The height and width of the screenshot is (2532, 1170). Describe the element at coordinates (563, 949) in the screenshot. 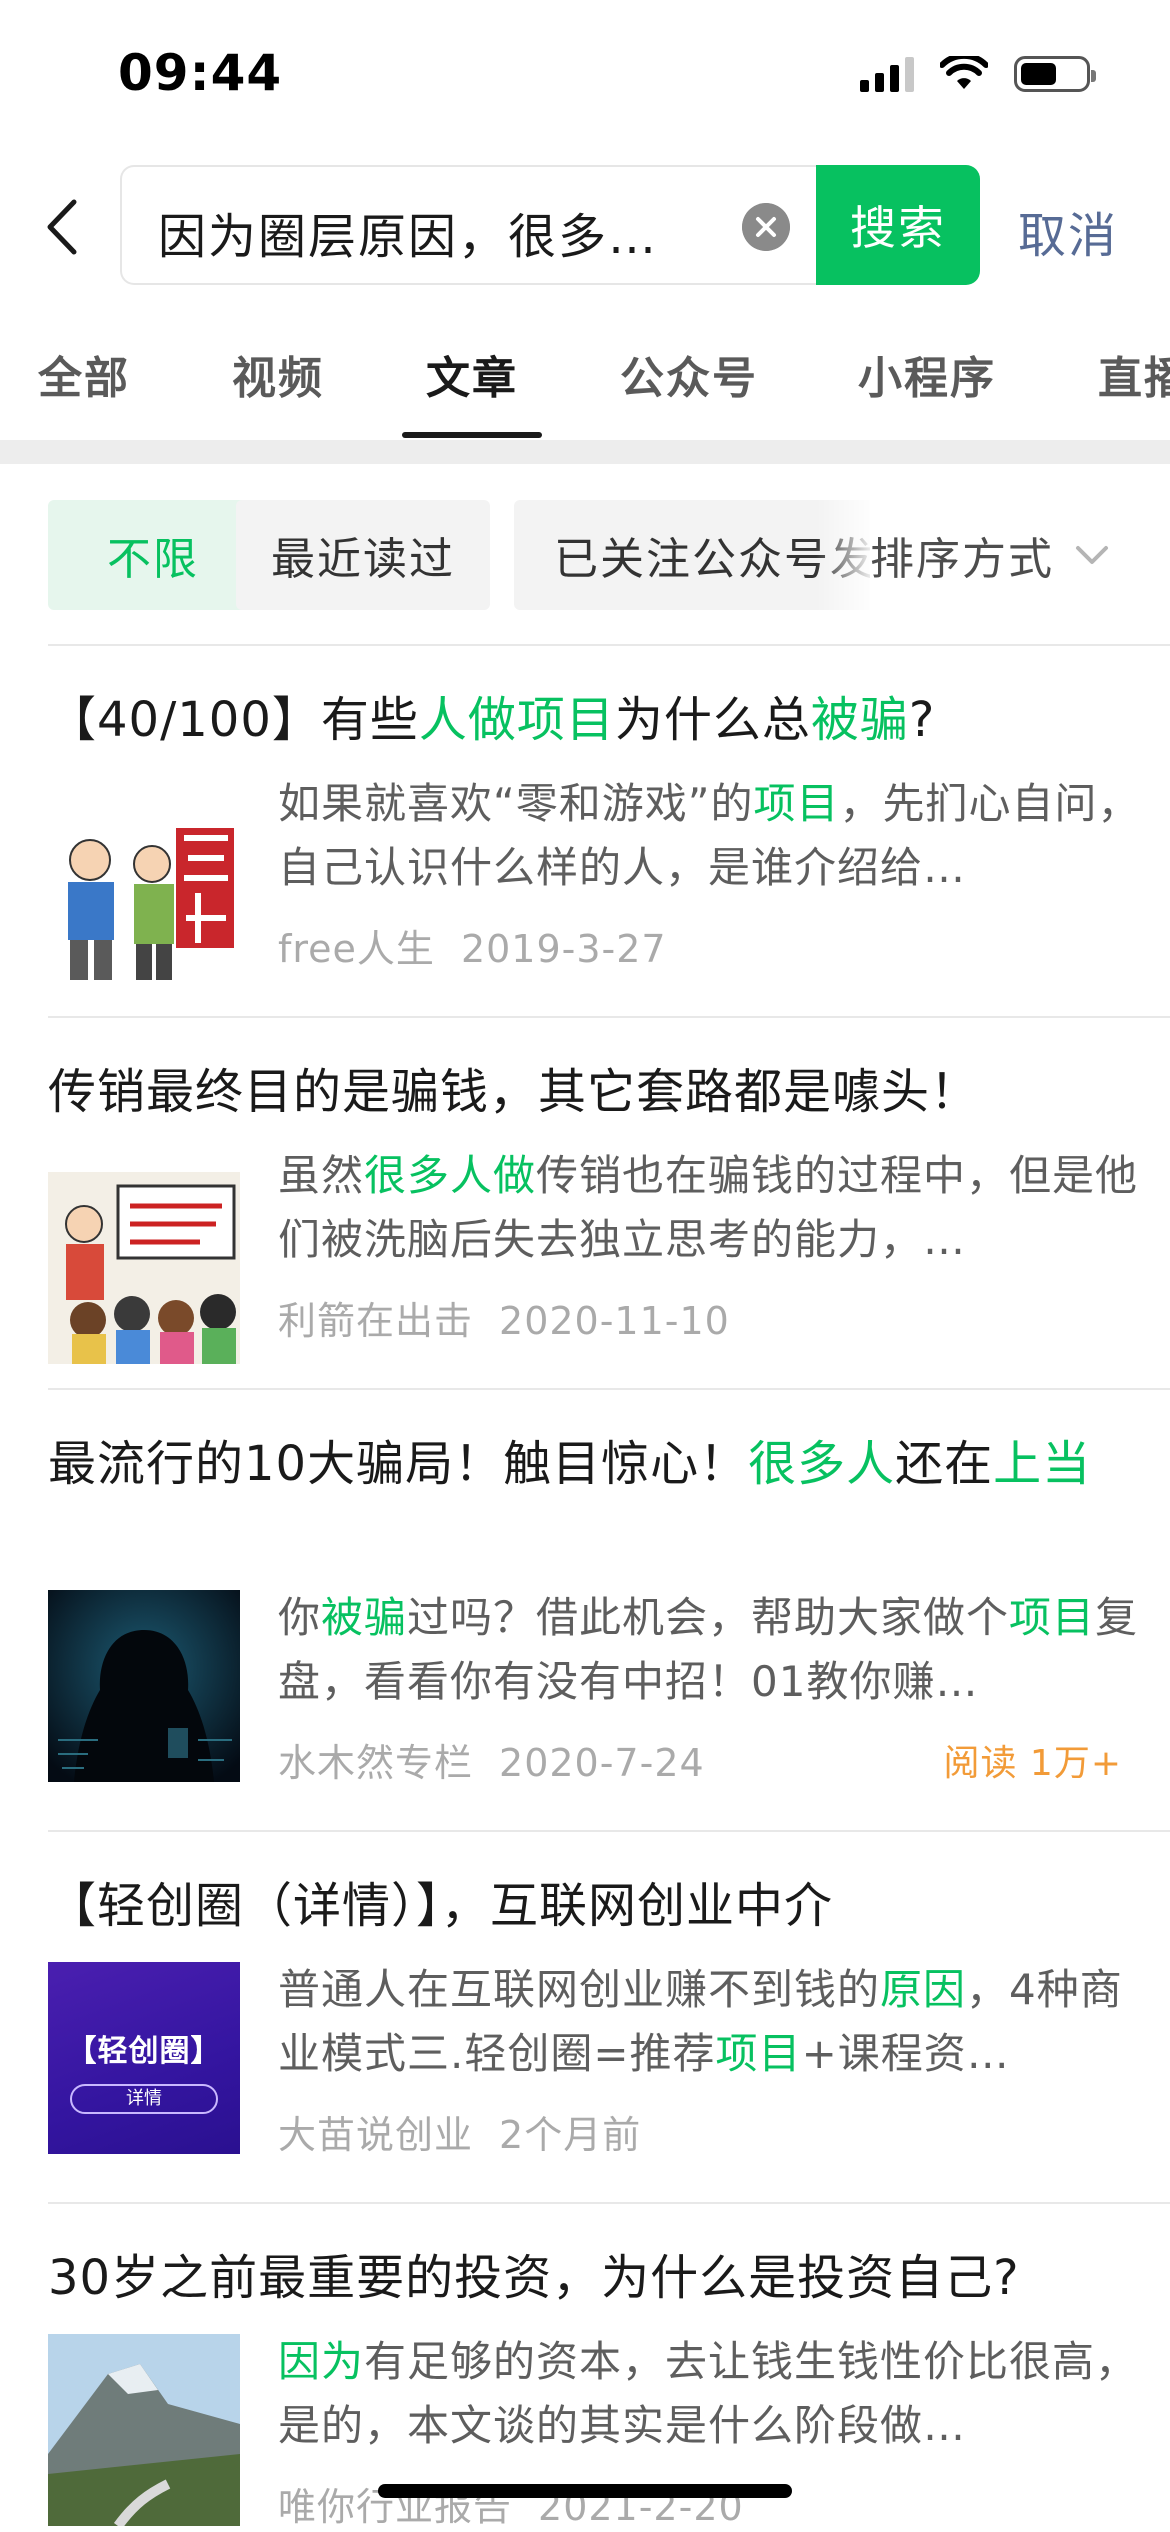

I see `result-date: 2019-3-27` at that location.